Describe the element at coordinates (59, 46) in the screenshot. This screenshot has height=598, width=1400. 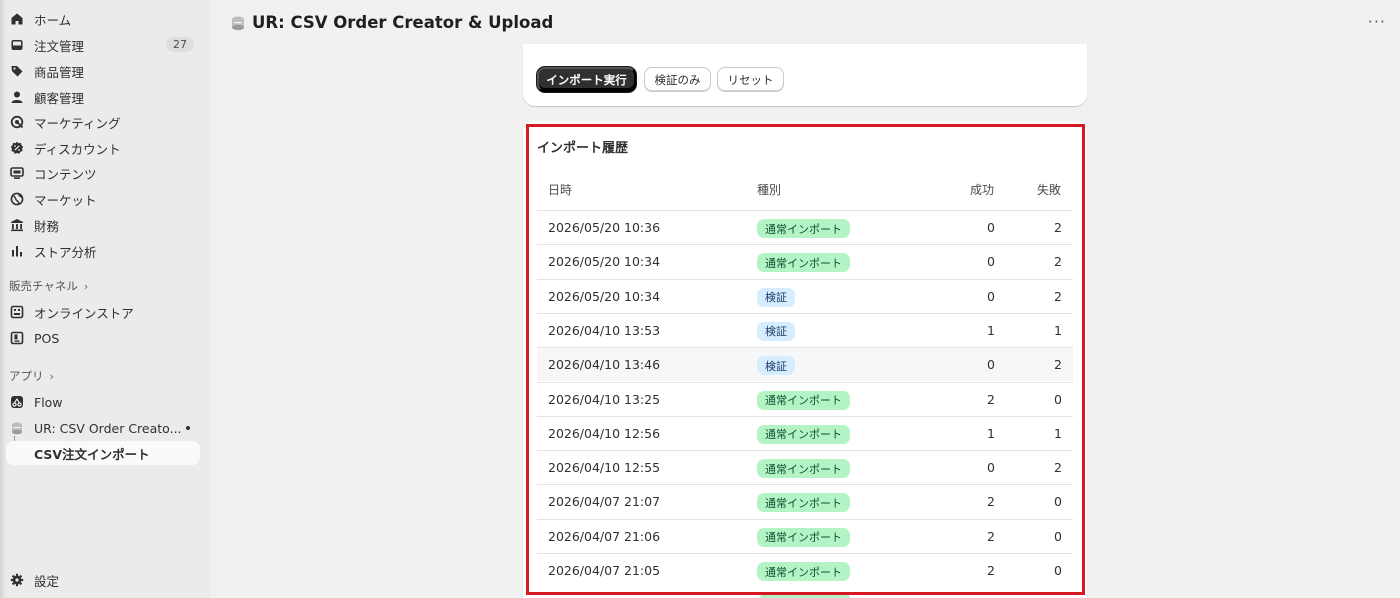
I see `sidebar-item-label: 注文管理` at that location.